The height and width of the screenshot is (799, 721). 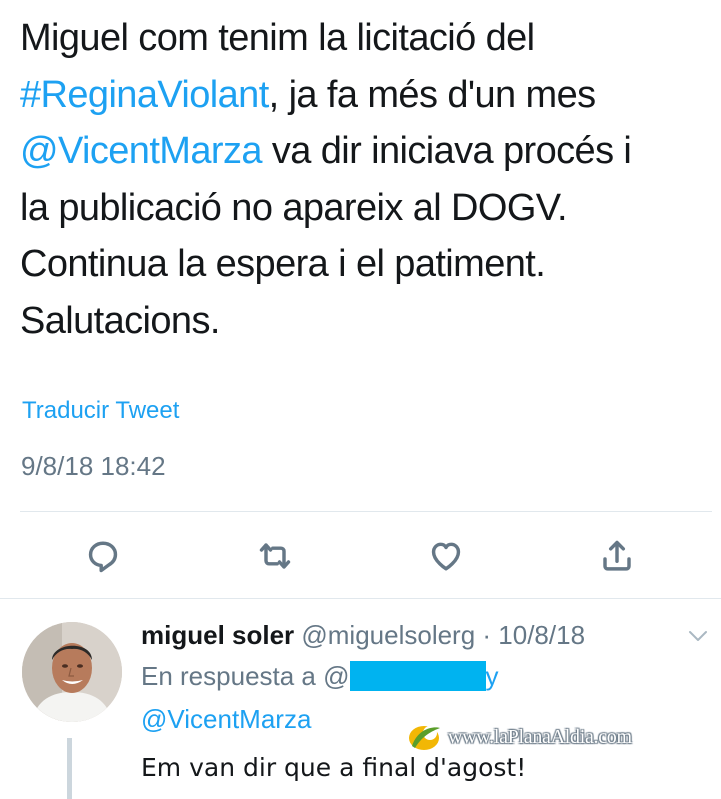 I want to click on watermark: www.laPlanaAldia.com, so click(x=519, y=737).